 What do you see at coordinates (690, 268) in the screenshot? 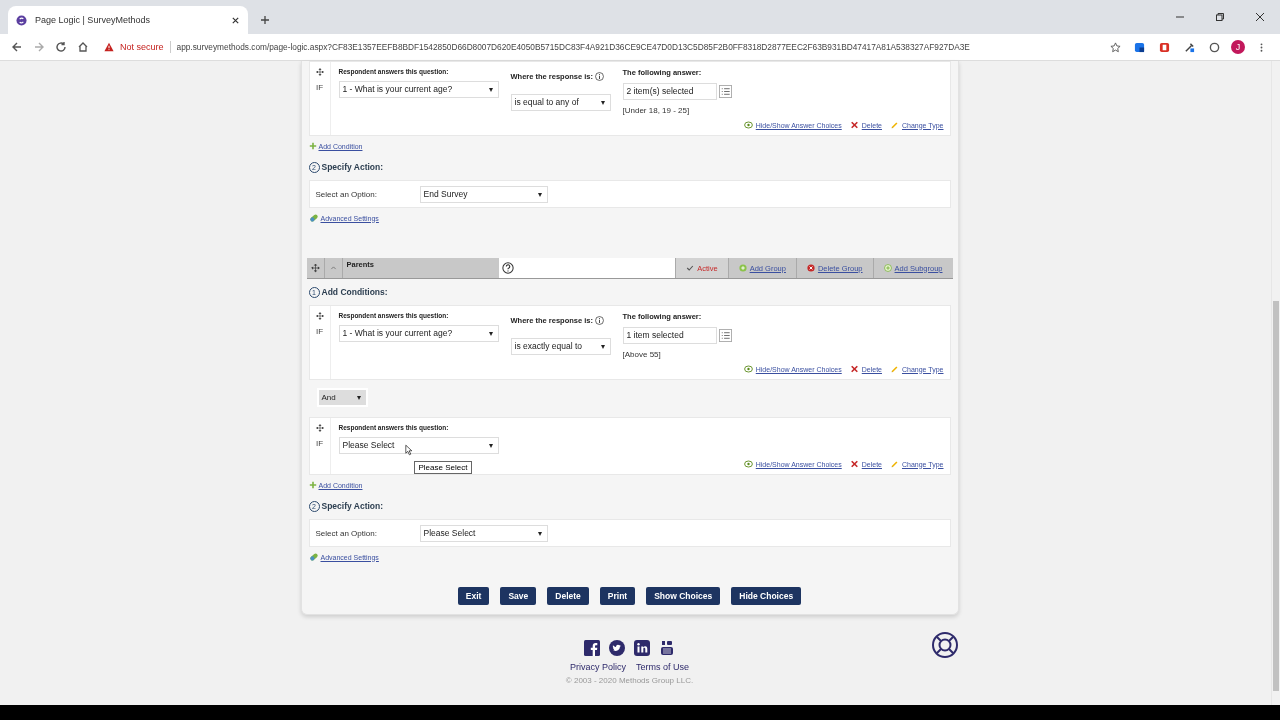
I see `check-icon` at bounding box center [690, 268].